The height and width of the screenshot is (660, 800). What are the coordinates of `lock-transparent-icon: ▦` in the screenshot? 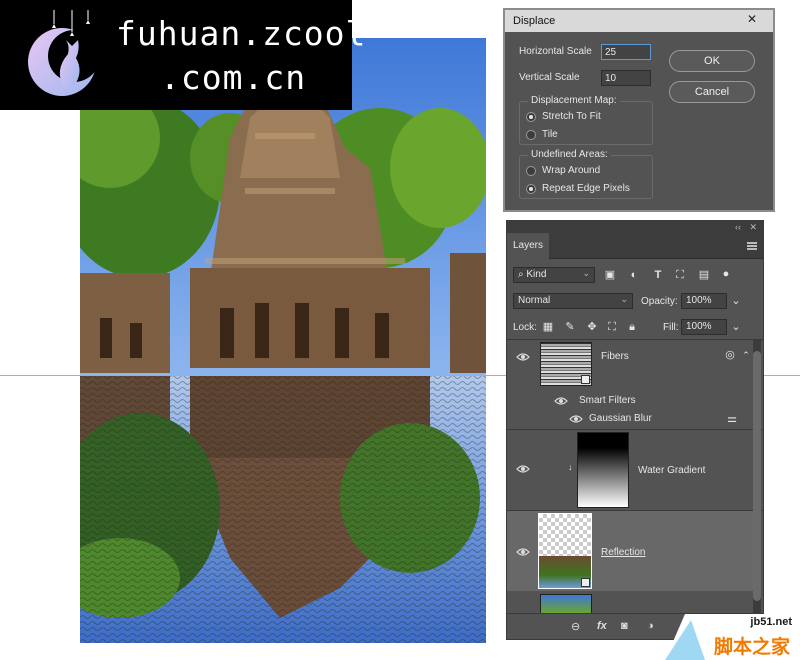 It's located at (548, 327).